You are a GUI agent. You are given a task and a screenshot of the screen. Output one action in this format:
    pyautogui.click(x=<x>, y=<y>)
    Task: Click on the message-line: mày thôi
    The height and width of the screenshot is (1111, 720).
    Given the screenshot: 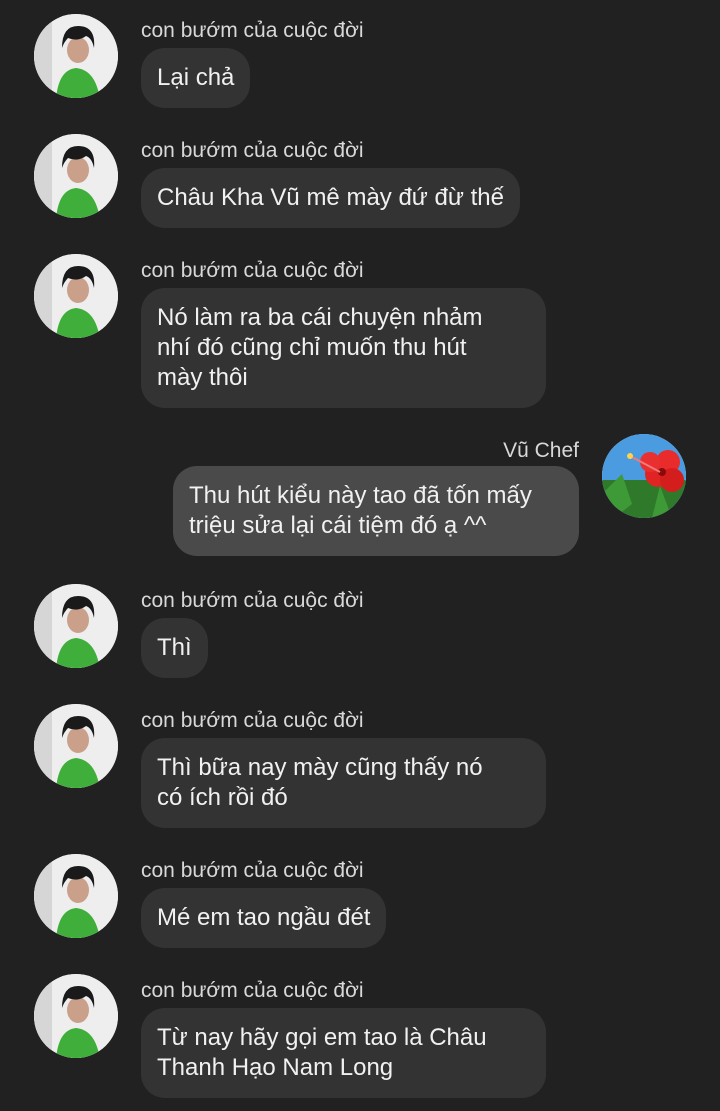 What is the action you would take?
    pyautogui.click(x=202, y=377)
    